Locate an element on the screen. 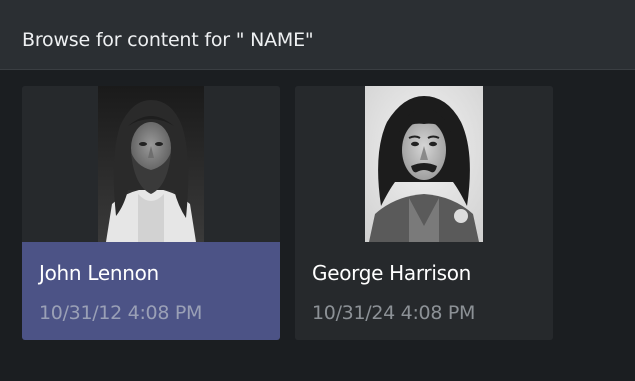 The height and width of the screenshot is (381, 635). card-name: George Harrison is located at coordinates (392, 273).